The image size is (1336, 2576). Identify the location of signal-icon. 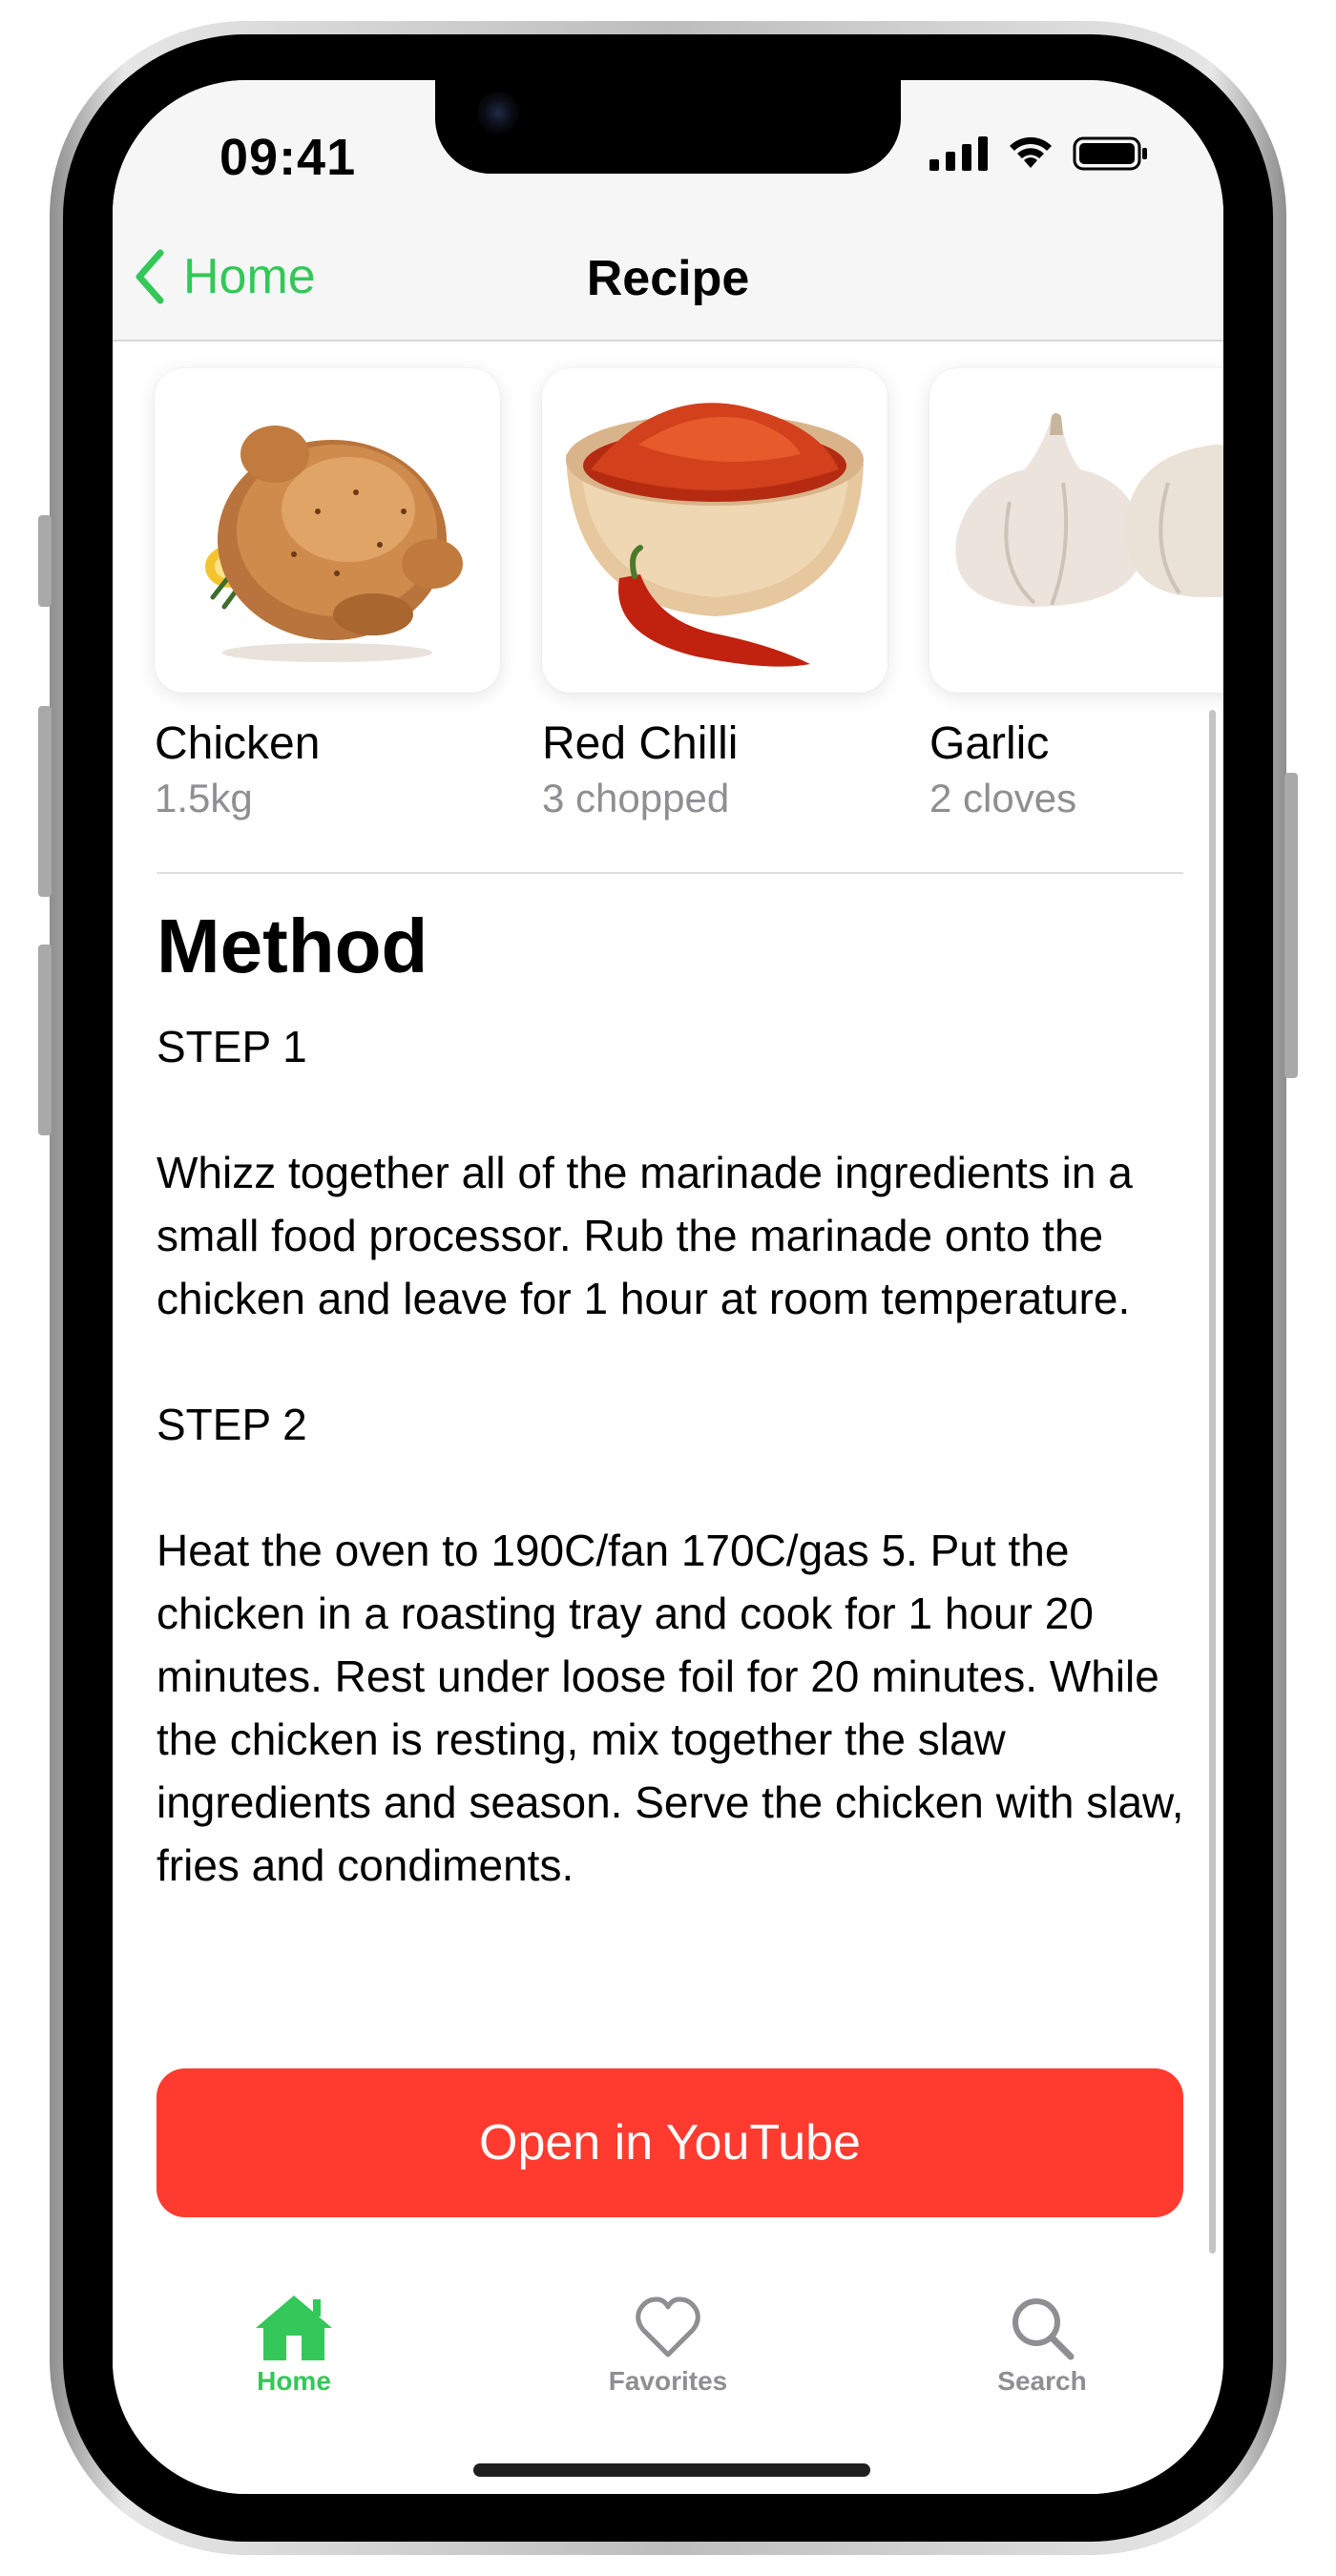
(958, 153).